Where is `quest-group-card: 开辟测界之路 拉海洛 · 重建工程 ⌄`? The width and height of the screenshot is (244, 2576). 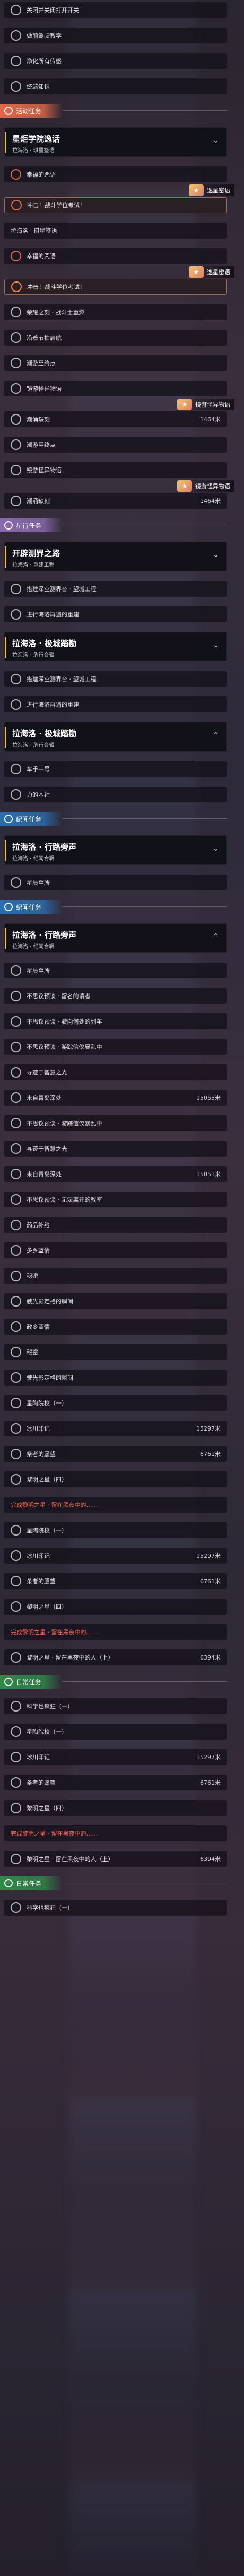
quest-group-card: 开辟测界之路 拉海洛 · 重建工程 ⌄ is located at coordinates (116, 556).